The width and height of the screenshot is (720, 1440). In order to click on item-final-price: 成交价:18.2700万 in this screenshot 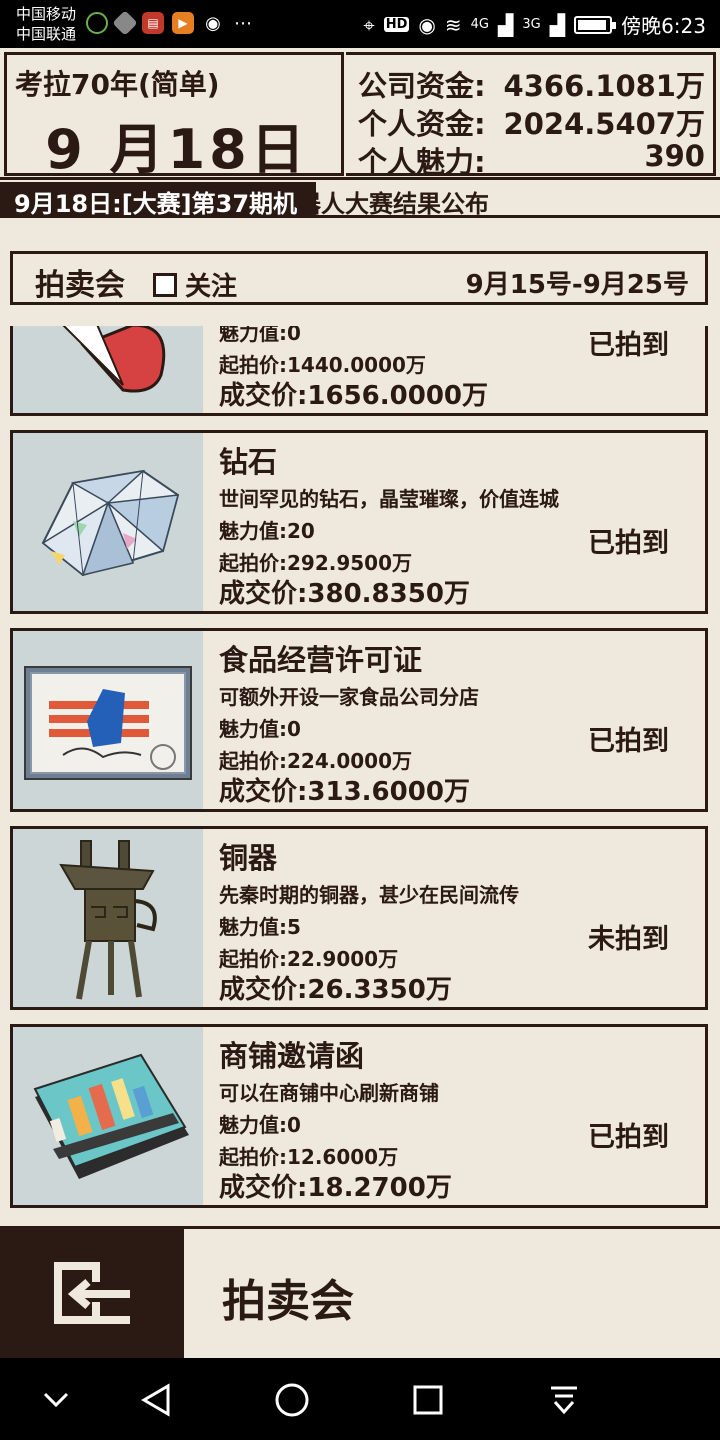, I will do `click(335, 1188)`.